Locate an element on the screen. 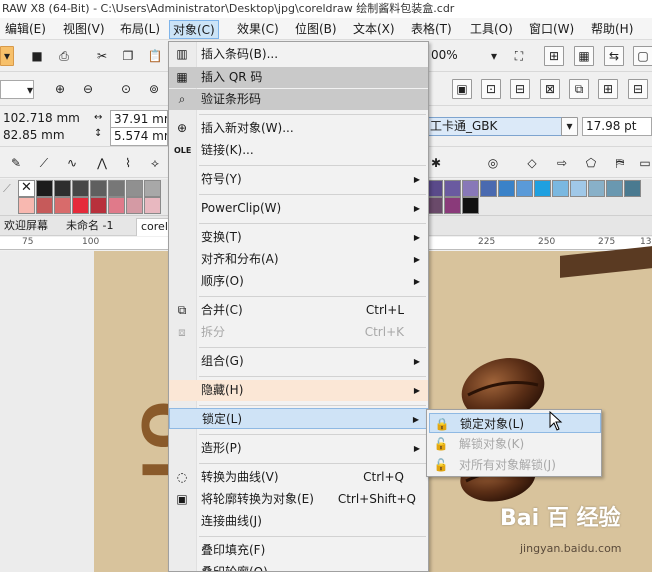 The image size is (652, 572). menu-transform: 变换(T) ▶ is located at coordinates (298, 237).